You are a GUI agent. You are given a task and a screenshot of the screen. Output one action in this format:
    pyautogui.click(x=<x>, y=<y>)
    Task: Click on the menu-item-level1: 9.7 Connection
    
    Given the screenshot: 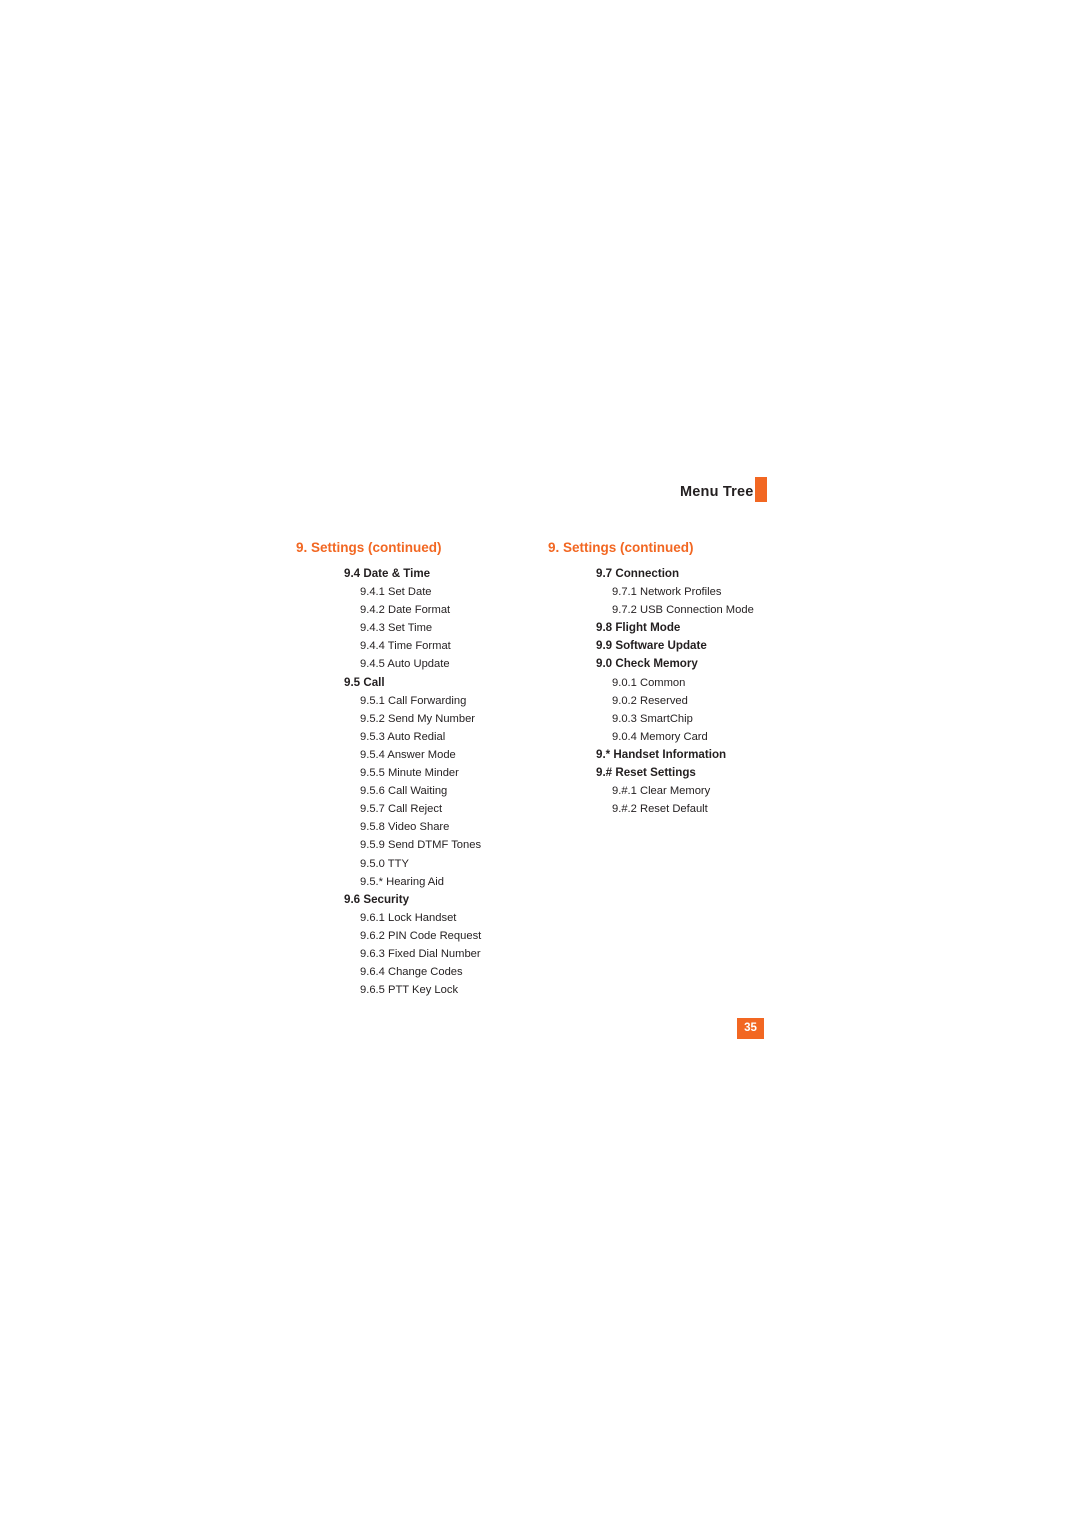 What is the action you would take?
    pyautogui.click(x=638, y=573)
    